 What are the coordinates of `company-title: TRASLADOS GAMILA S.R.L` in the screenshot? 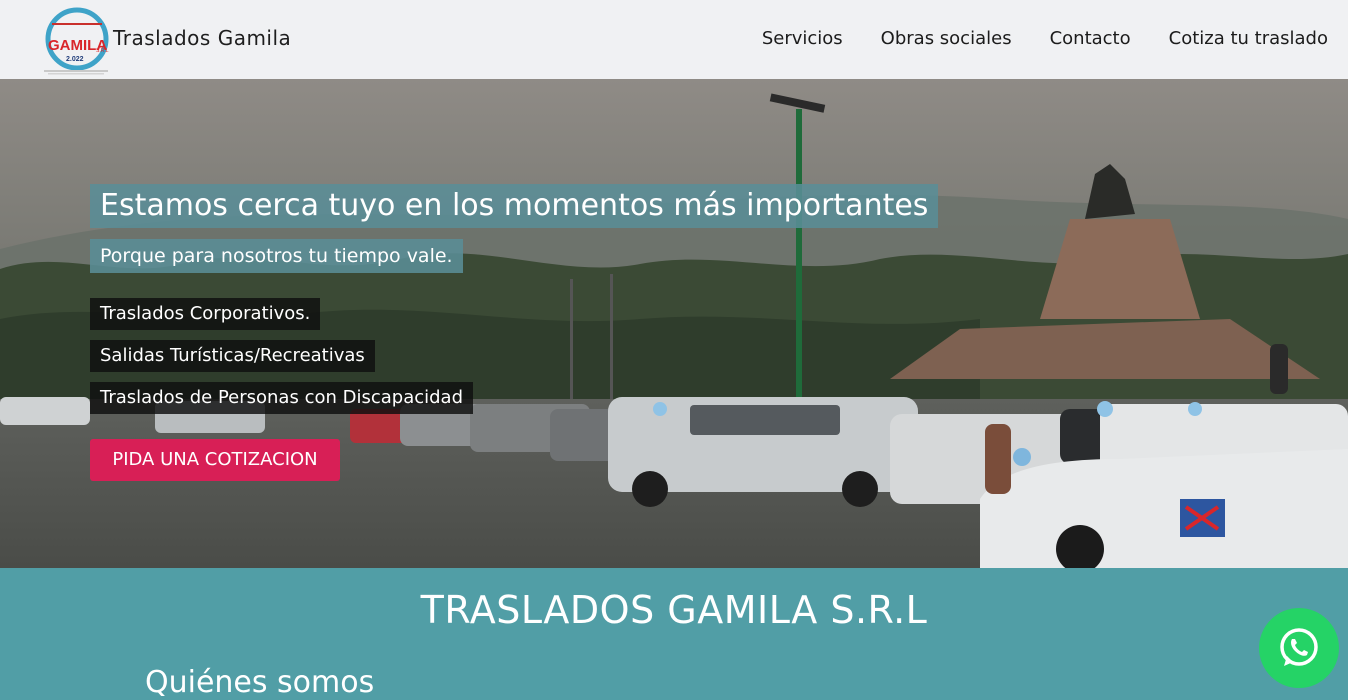 It's located at (674, 610).